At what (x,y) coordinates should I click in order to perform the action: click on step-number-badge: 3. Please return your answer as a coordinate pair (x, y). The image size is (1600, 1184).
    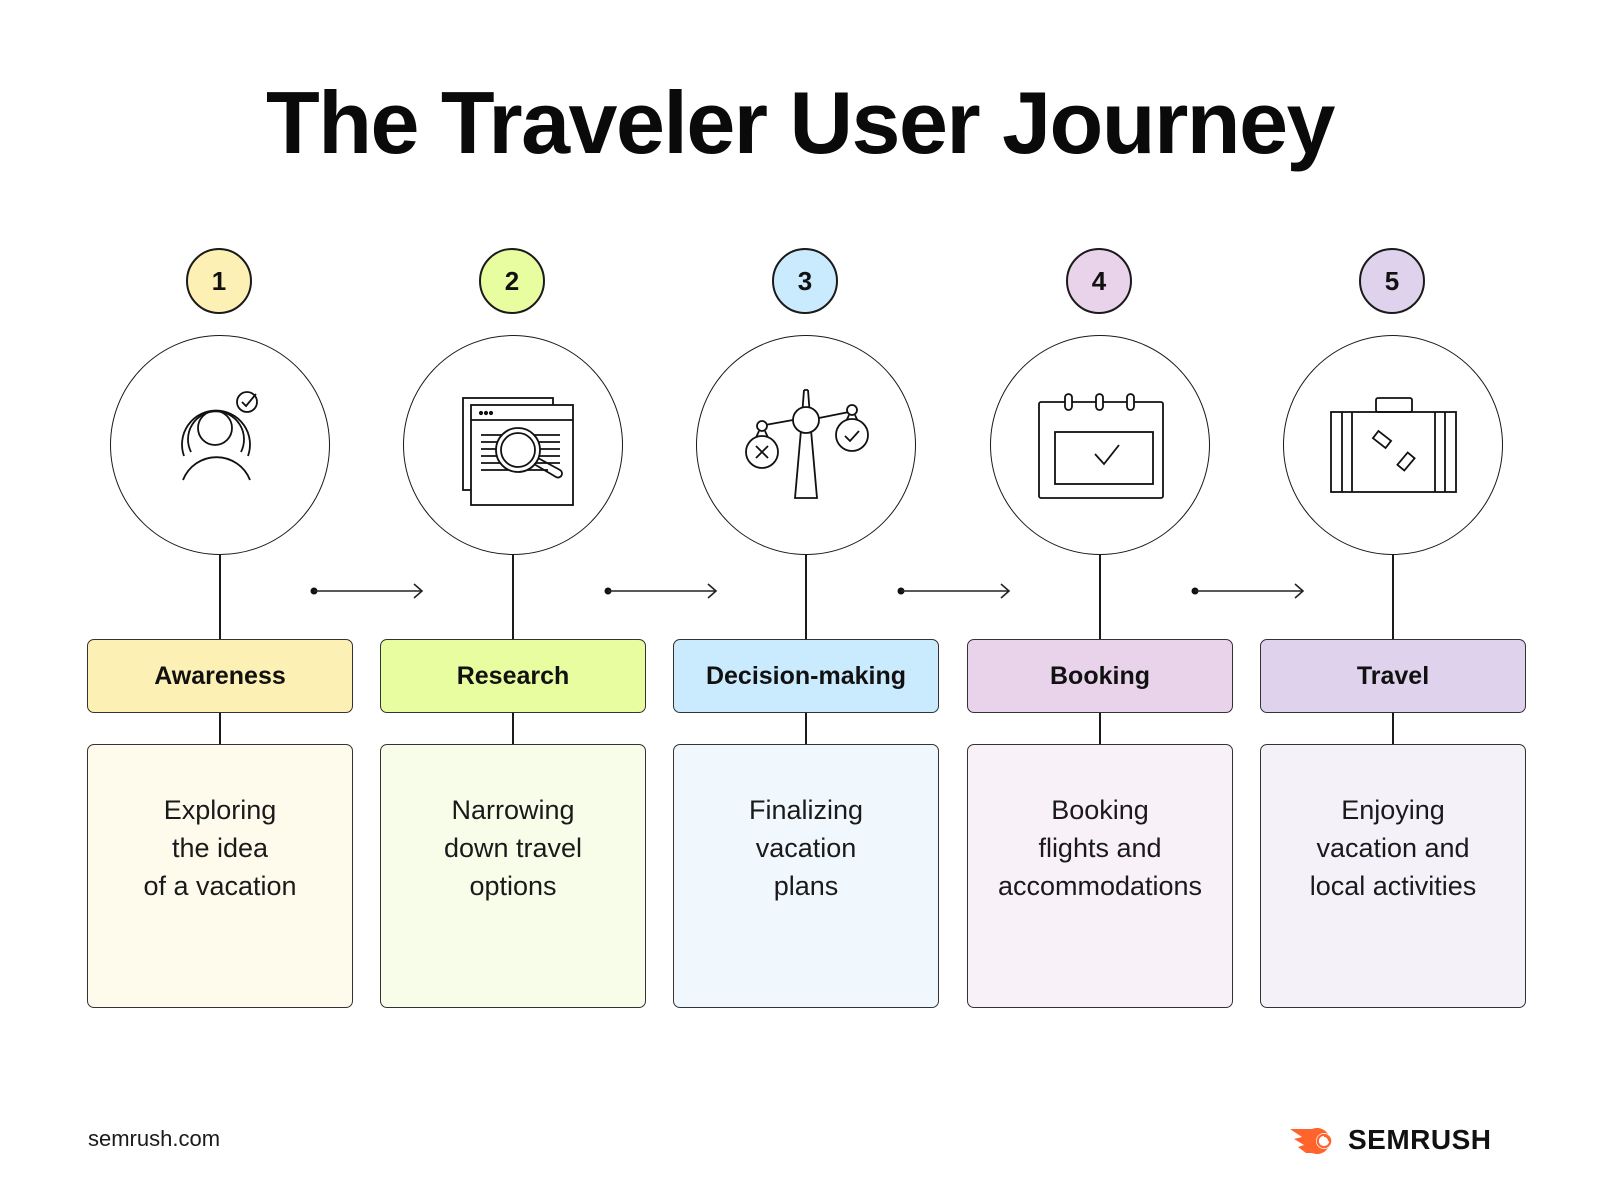
    Looking at the image, I should click on (805, 281).